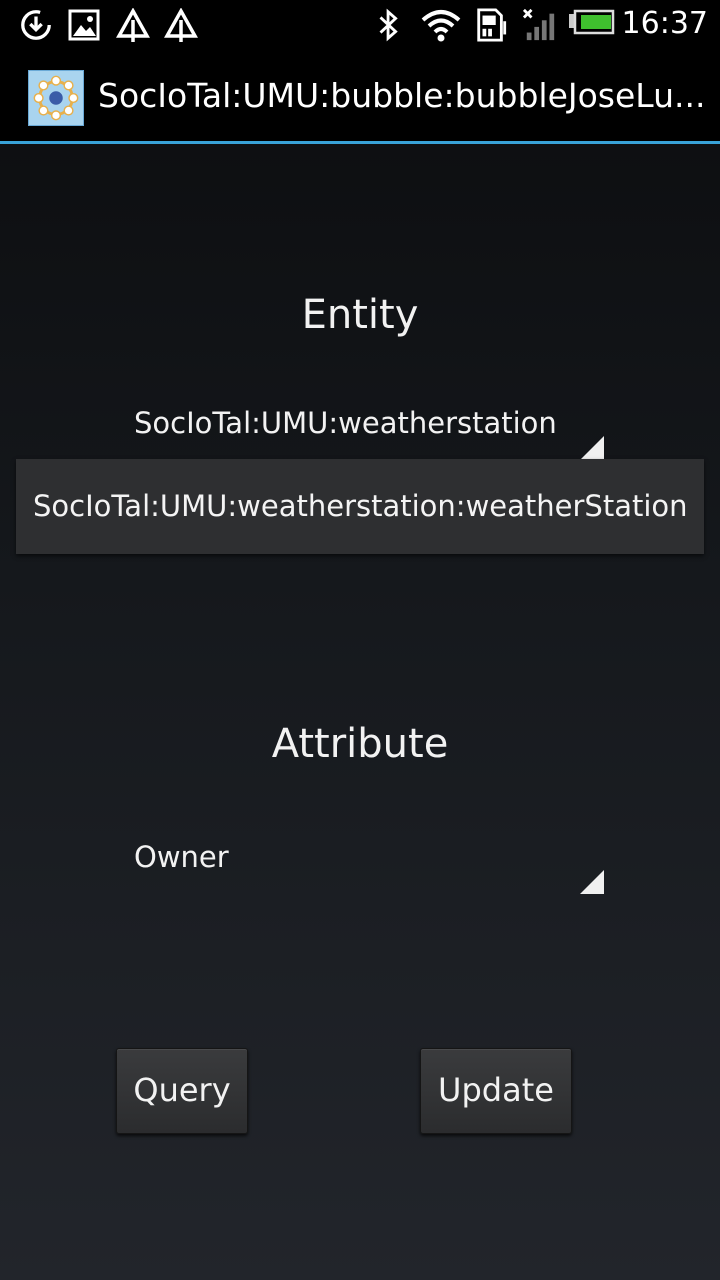 Image resolution: width=720 pixels, height=1280 pixels. Describe the element at coordinates (345, 423) in the screenshot. I see `entity-selected-value: SocIoTal:UMU:weatherstation` at that location.